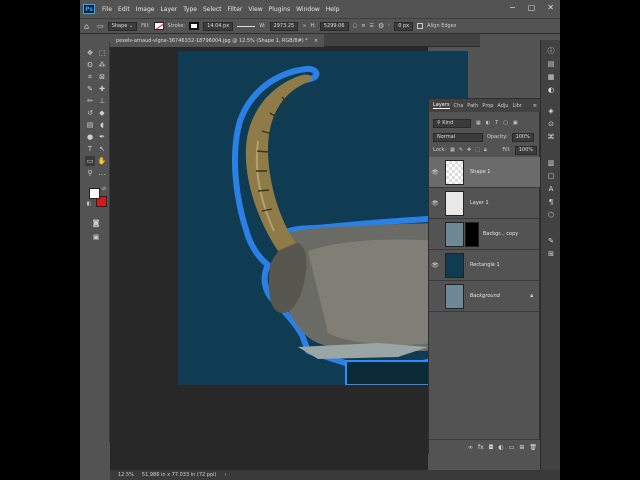  I want to click on stamp-tool-icon: ⊥, so click(102, 101).